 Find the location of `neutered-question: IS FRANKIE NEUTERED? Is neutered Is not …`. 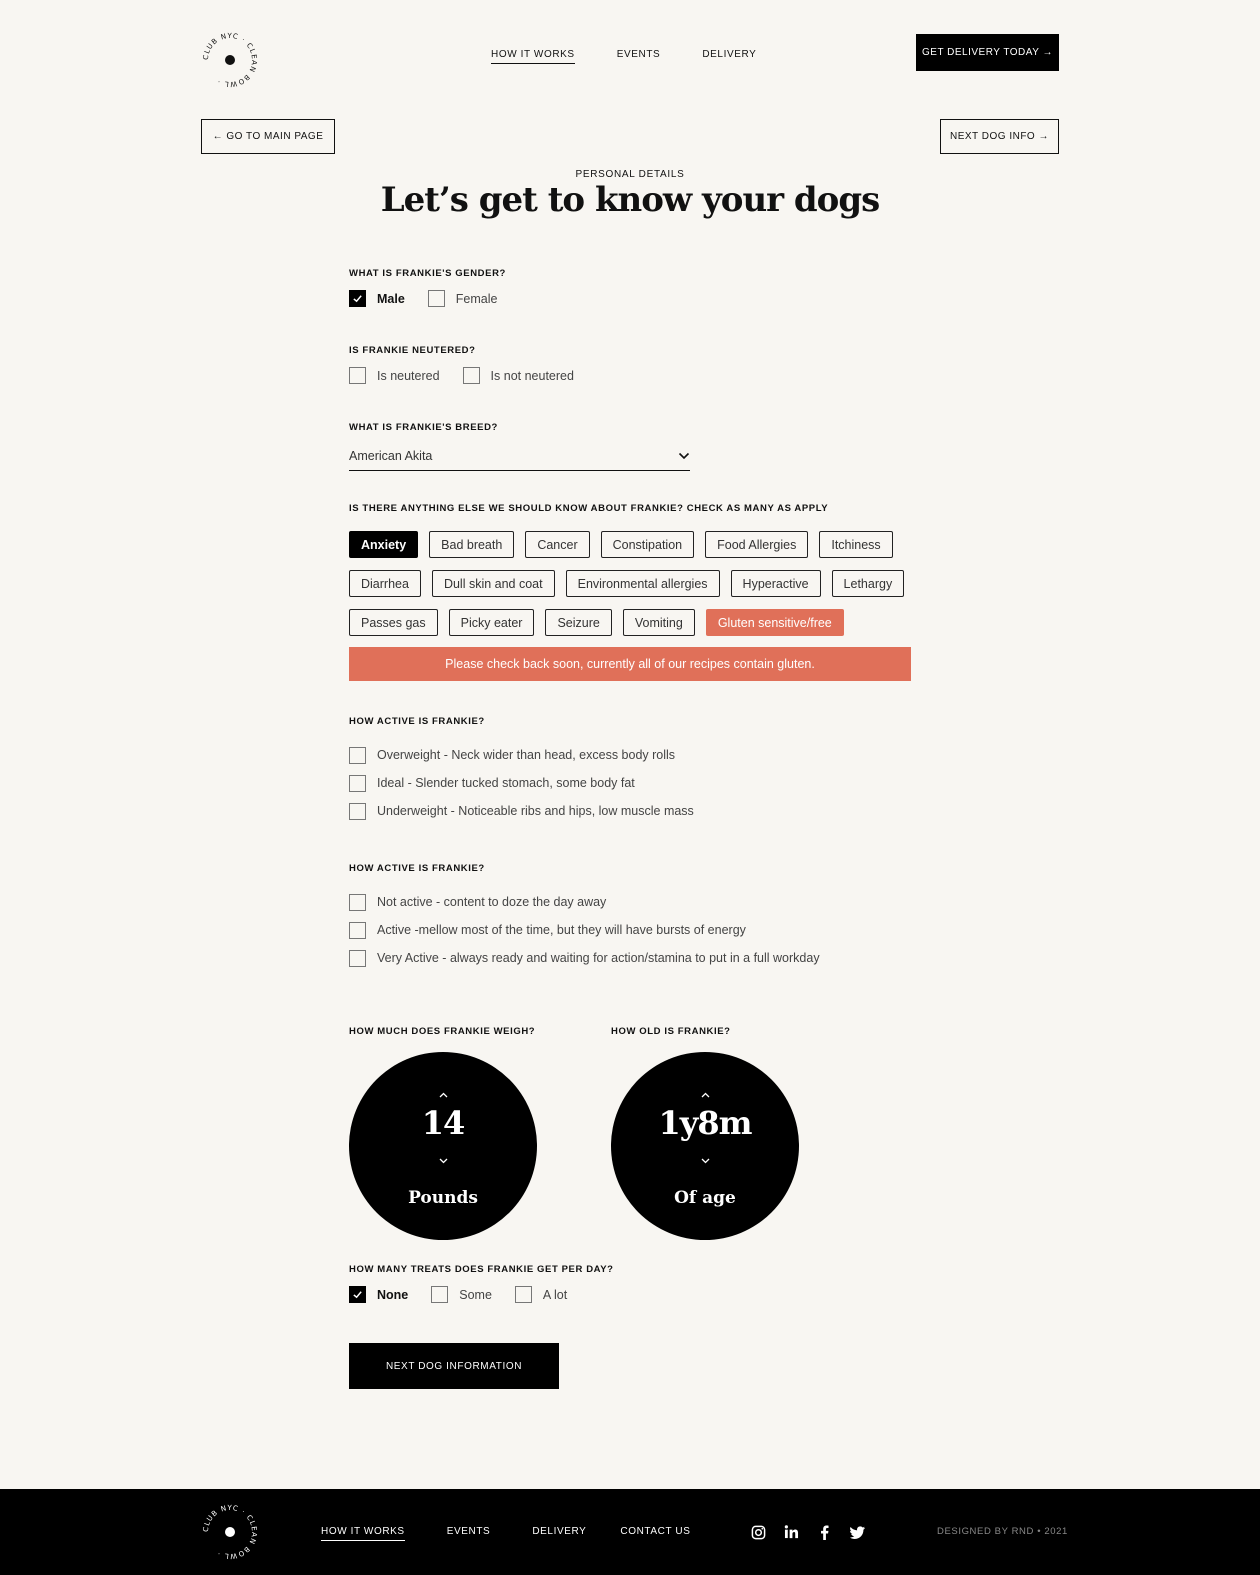

neutered-question: IS FRANKIE NEUTERED? Is neutered Is not … is located at coordinates (630, 364).